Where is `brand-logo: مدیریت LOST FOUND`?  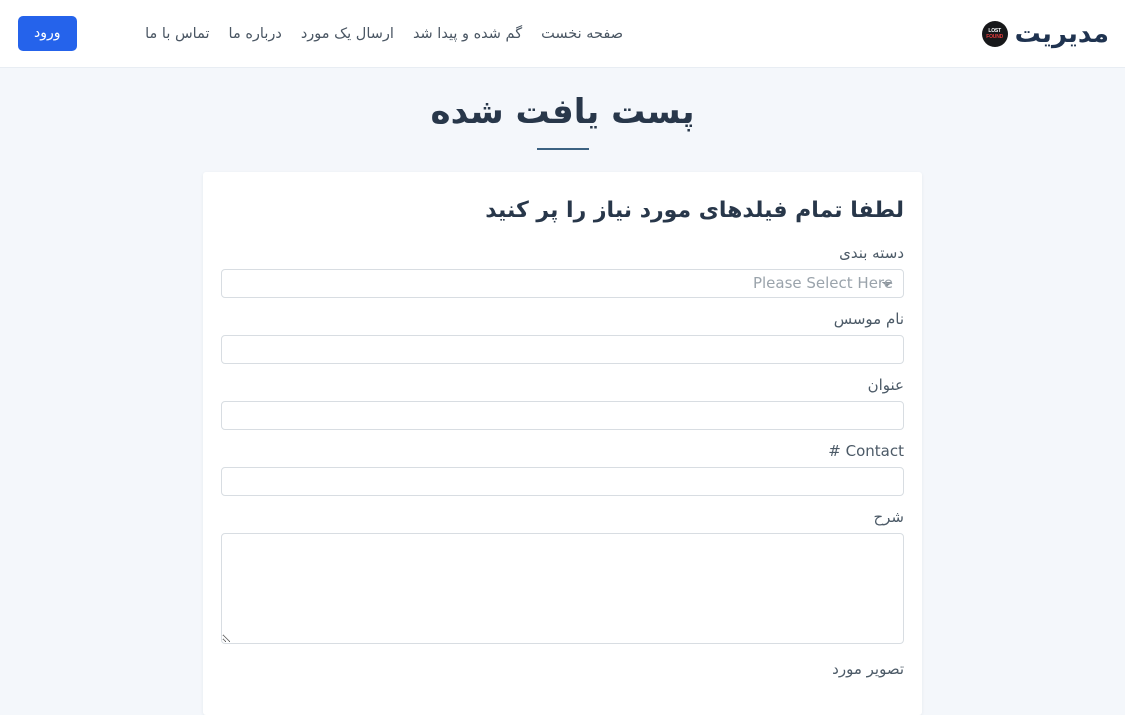 brand-logo: مدیریت LOST FOUND is located at coordinates (1045, 33).